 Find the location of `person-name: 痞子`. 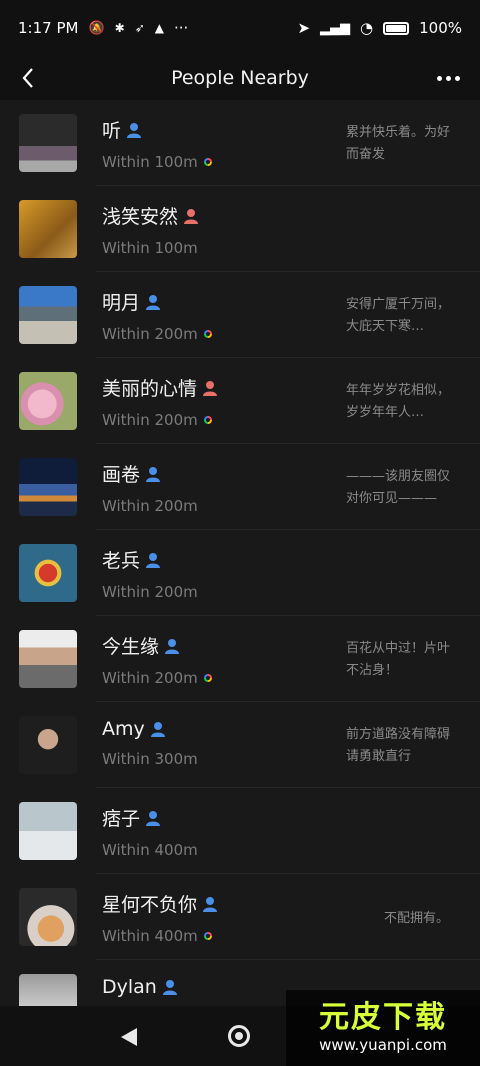

person-name: 痞子 is located at coordinates (121, 819).